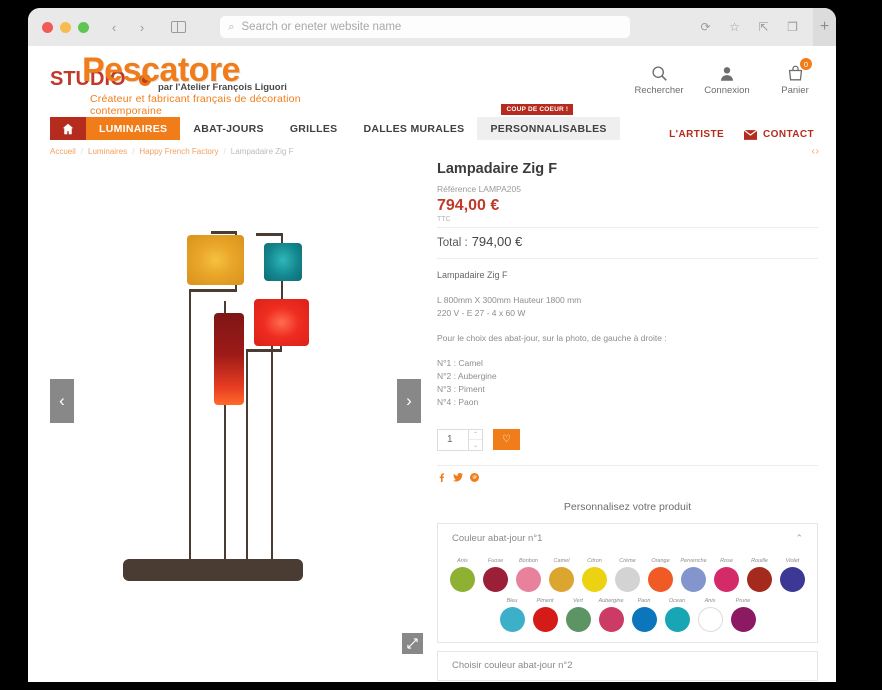 This screenshot has width=882, height=690. What do you see at coordinates (413, 128) in the screenshot?
I see `nav-item-dalles-murales: DALLES MURALES` at bounding box center [413, 128].